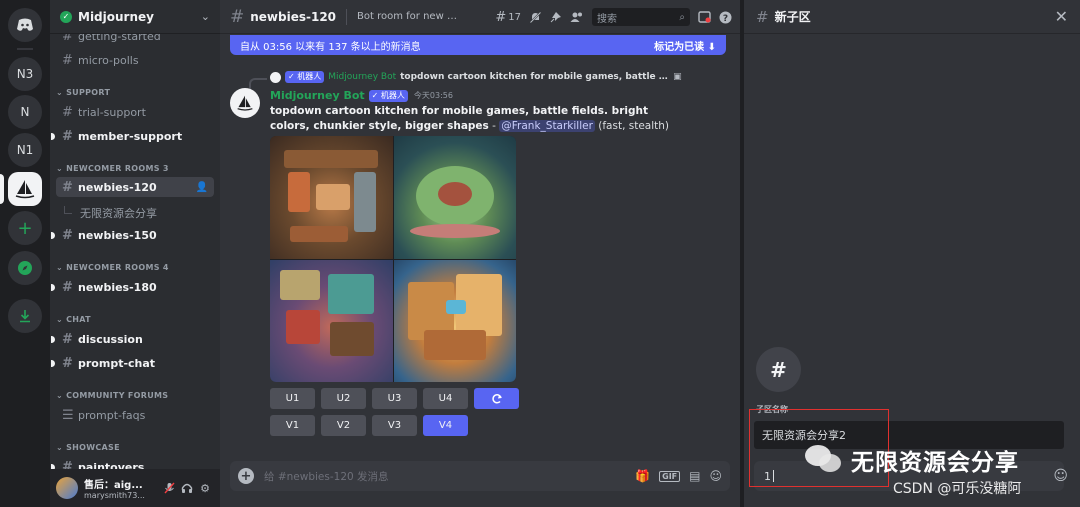  What do you see at coordinates (135, 17) in the screenshot?
I see `guild-header: ✓ Midjourney ⌄` at bounding box center [135, 17].